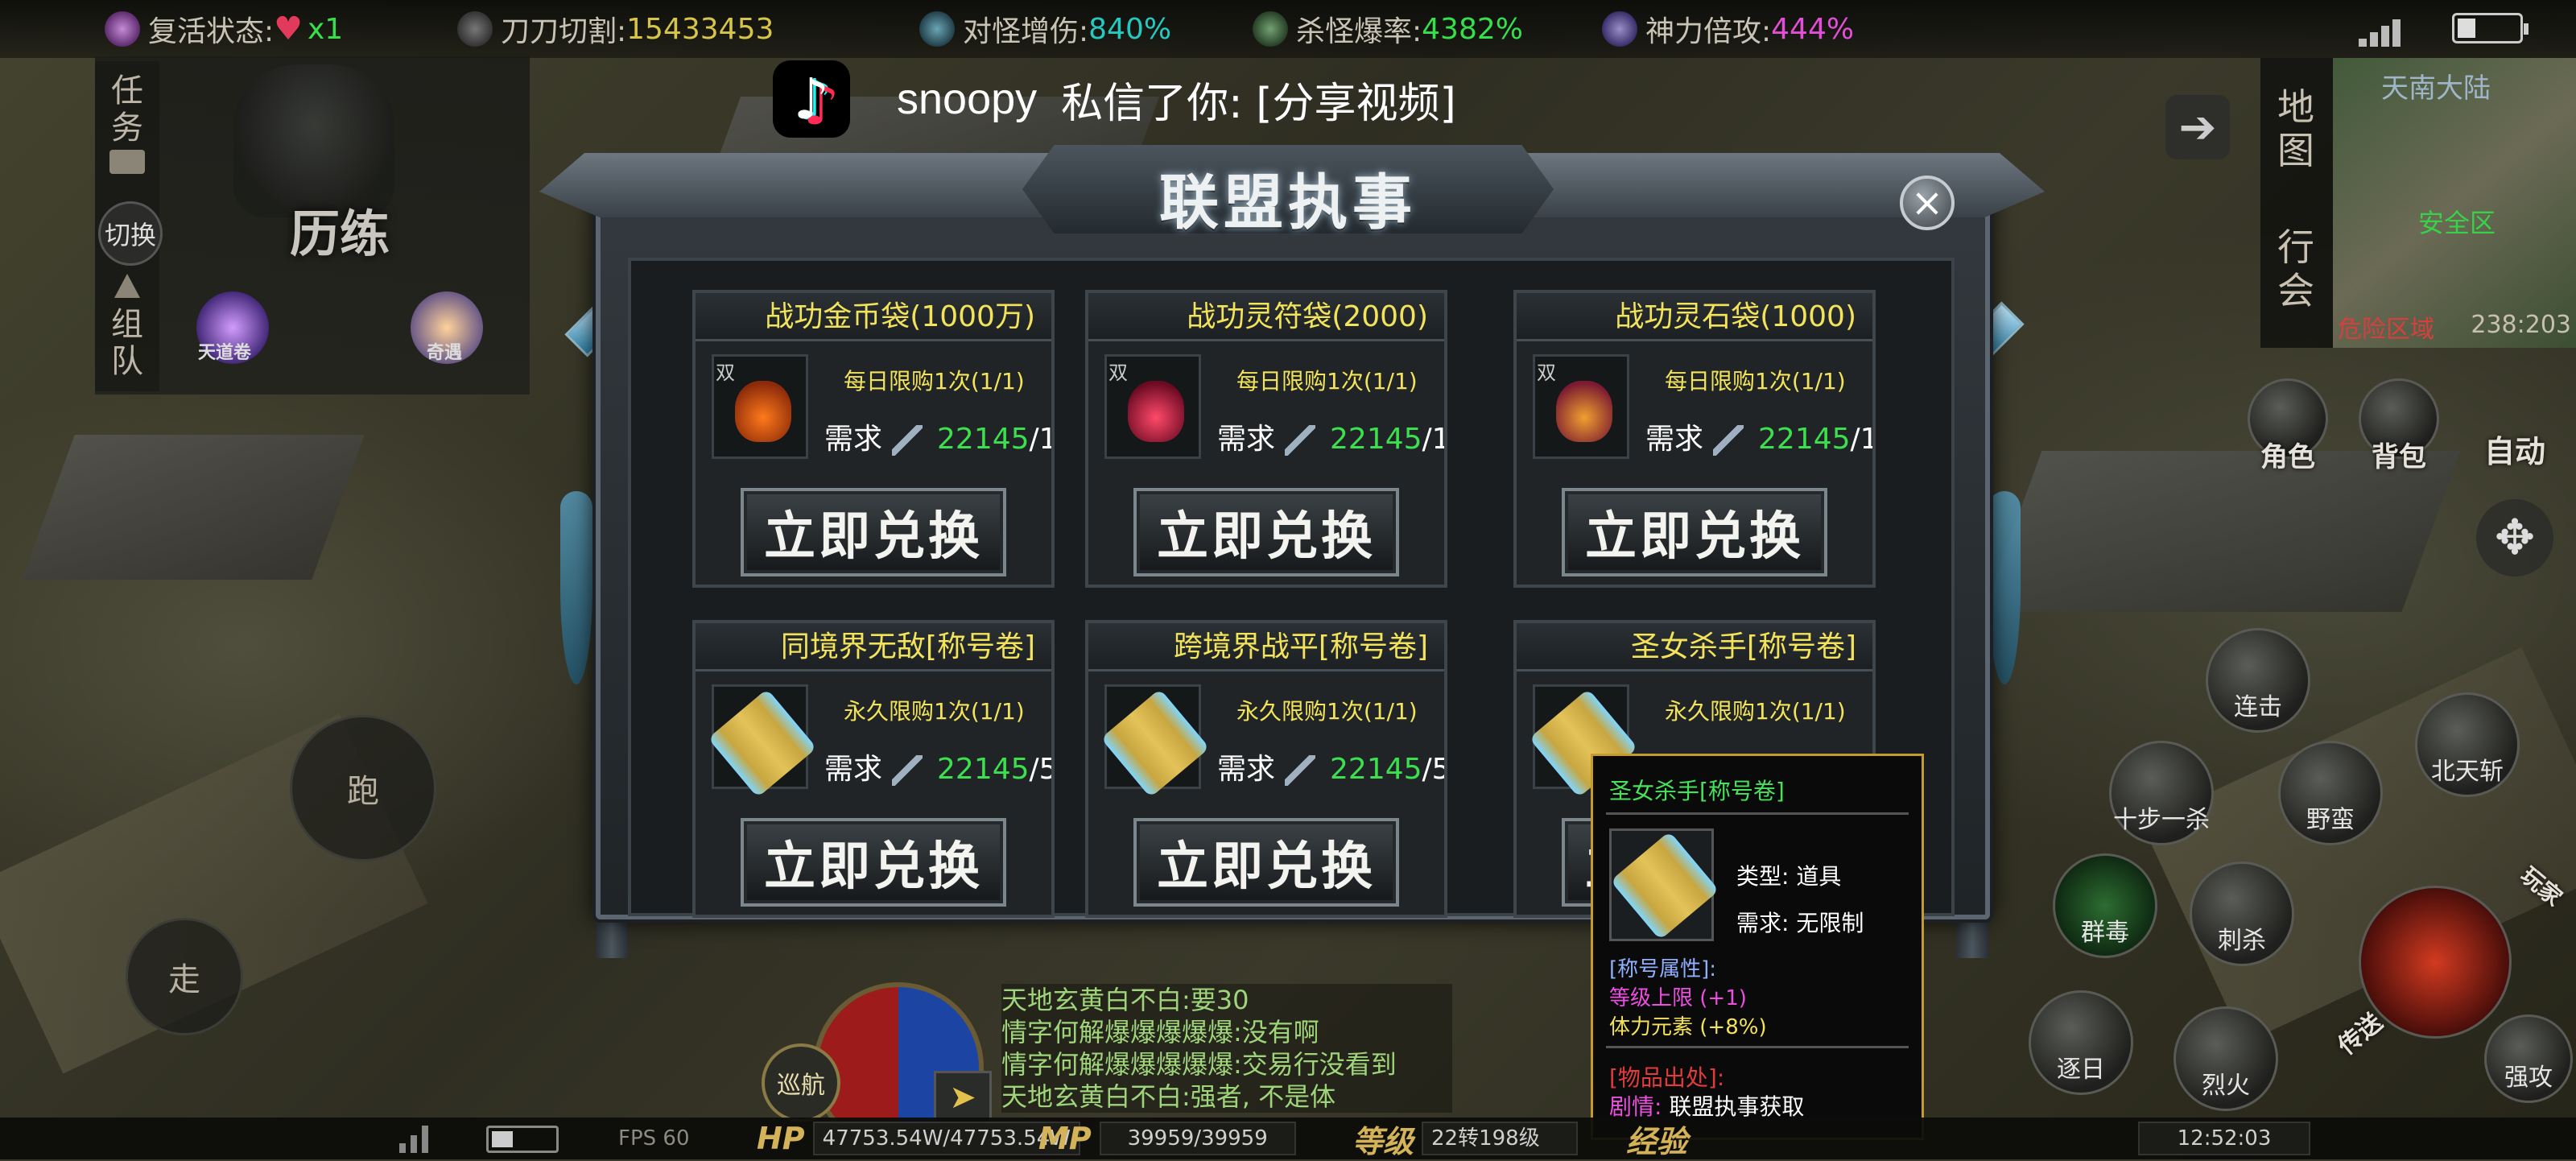  Describe the element at coordinates (1928, 203) in the screenshot. I see `close-button: ×` at that location.